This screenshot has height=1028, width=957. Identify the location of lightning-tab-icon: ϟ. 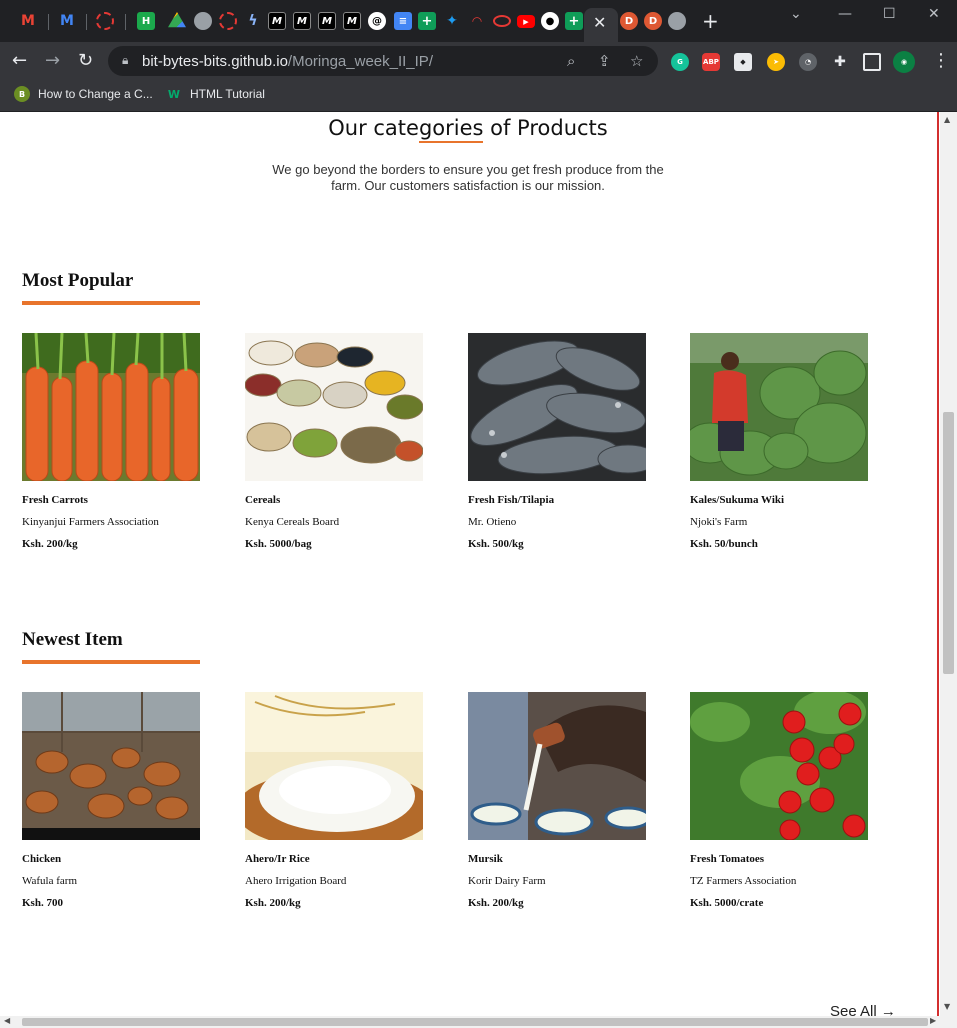
(253, 21).